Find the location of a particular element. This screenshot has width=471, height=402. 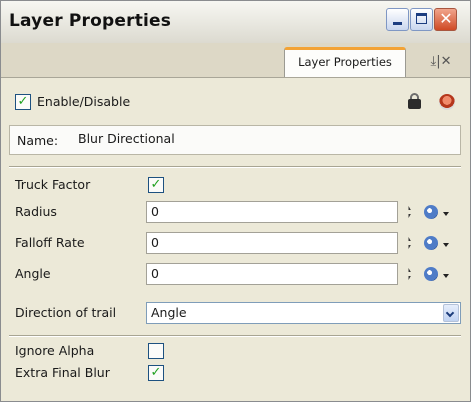

name-field: Blur Directional is located at coordinates (159, 140).